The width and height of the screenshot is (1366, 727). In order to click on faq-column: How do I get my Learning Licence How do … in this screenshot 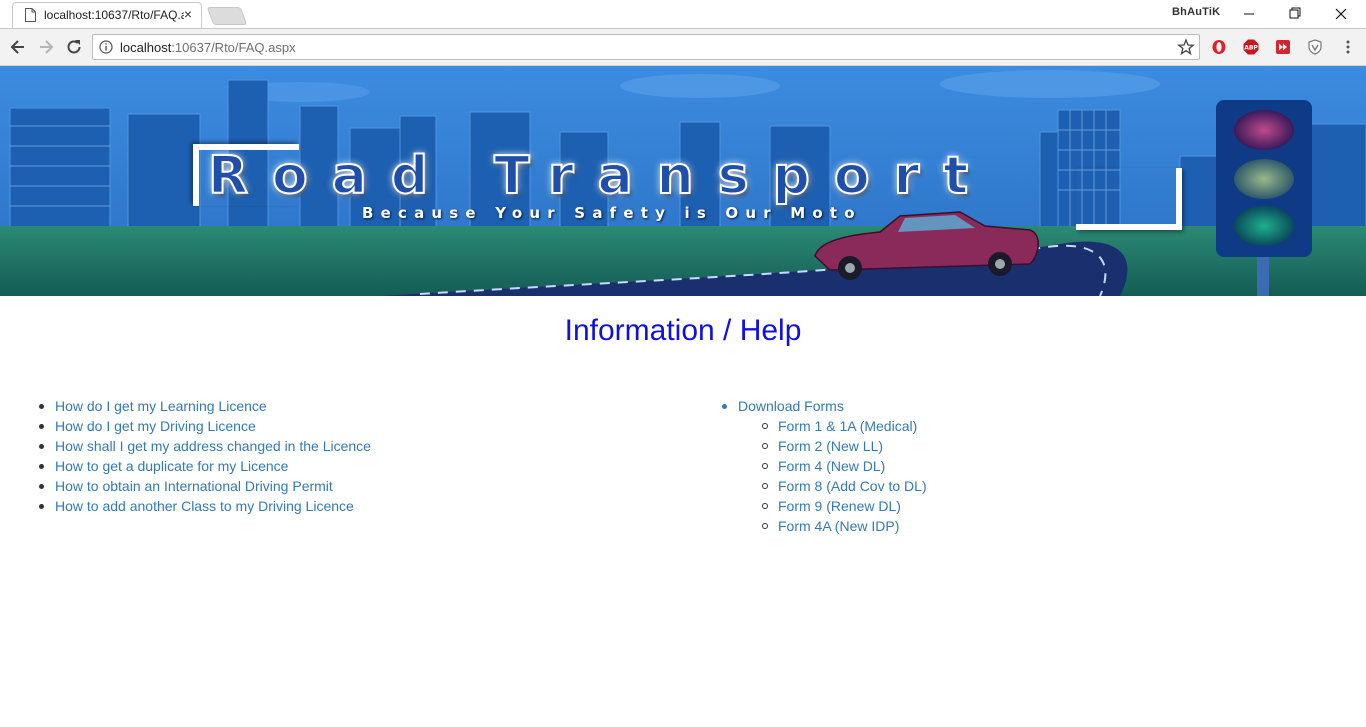, I will do `click(204, 456)`.